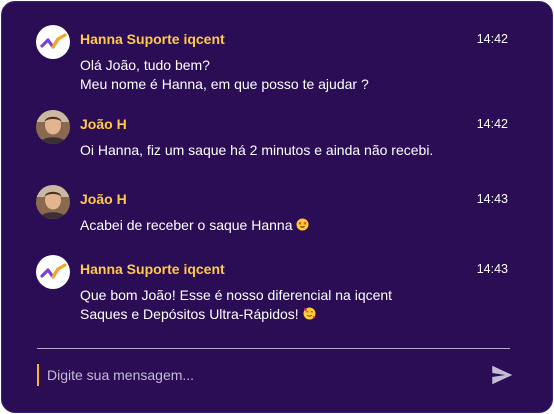 This screenshot has height=414, width=554. Describe the element at coordinates (302, 224) in the screenshot. I see `star-struck-emoji` at that location.